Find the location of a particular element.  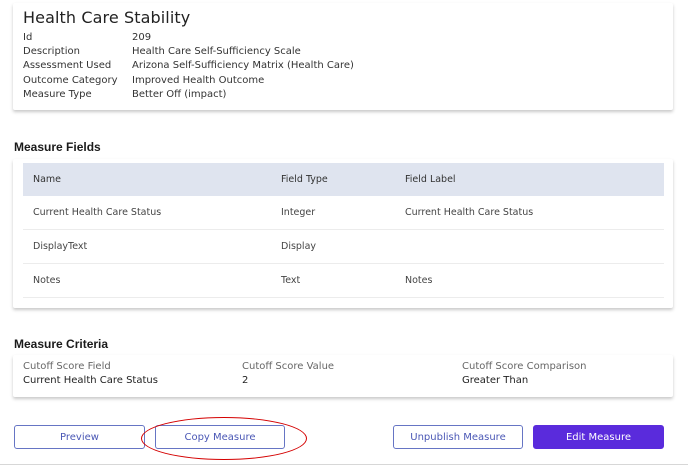

page-title: Health Care Stability is located at coordinates (107, 17).